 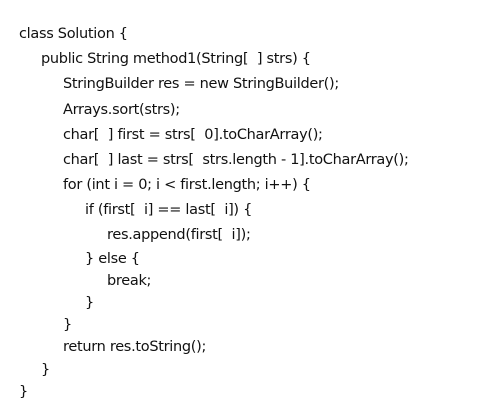 What do you see at coordinates (179, 235) in the screenshot?
I see `code-line-9: res.append(first[ i]);` at bounding box center [179, 235].